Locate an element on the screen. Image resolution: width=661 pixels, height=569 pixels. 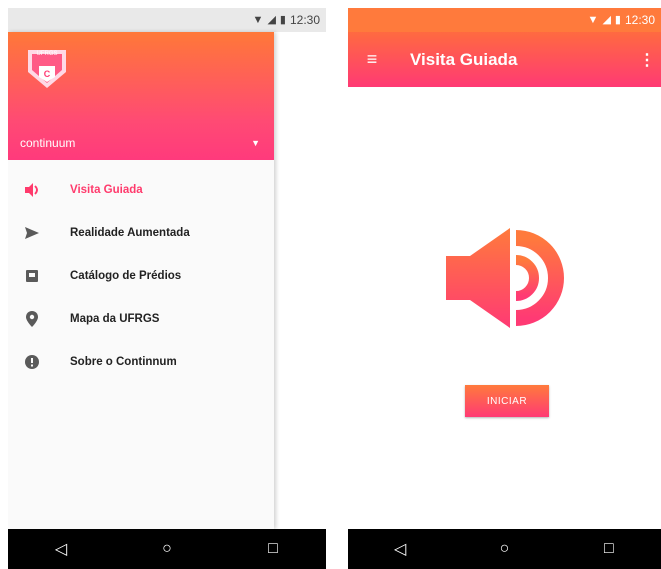
start-button: INICIAR is located at coordinates (507, 401).